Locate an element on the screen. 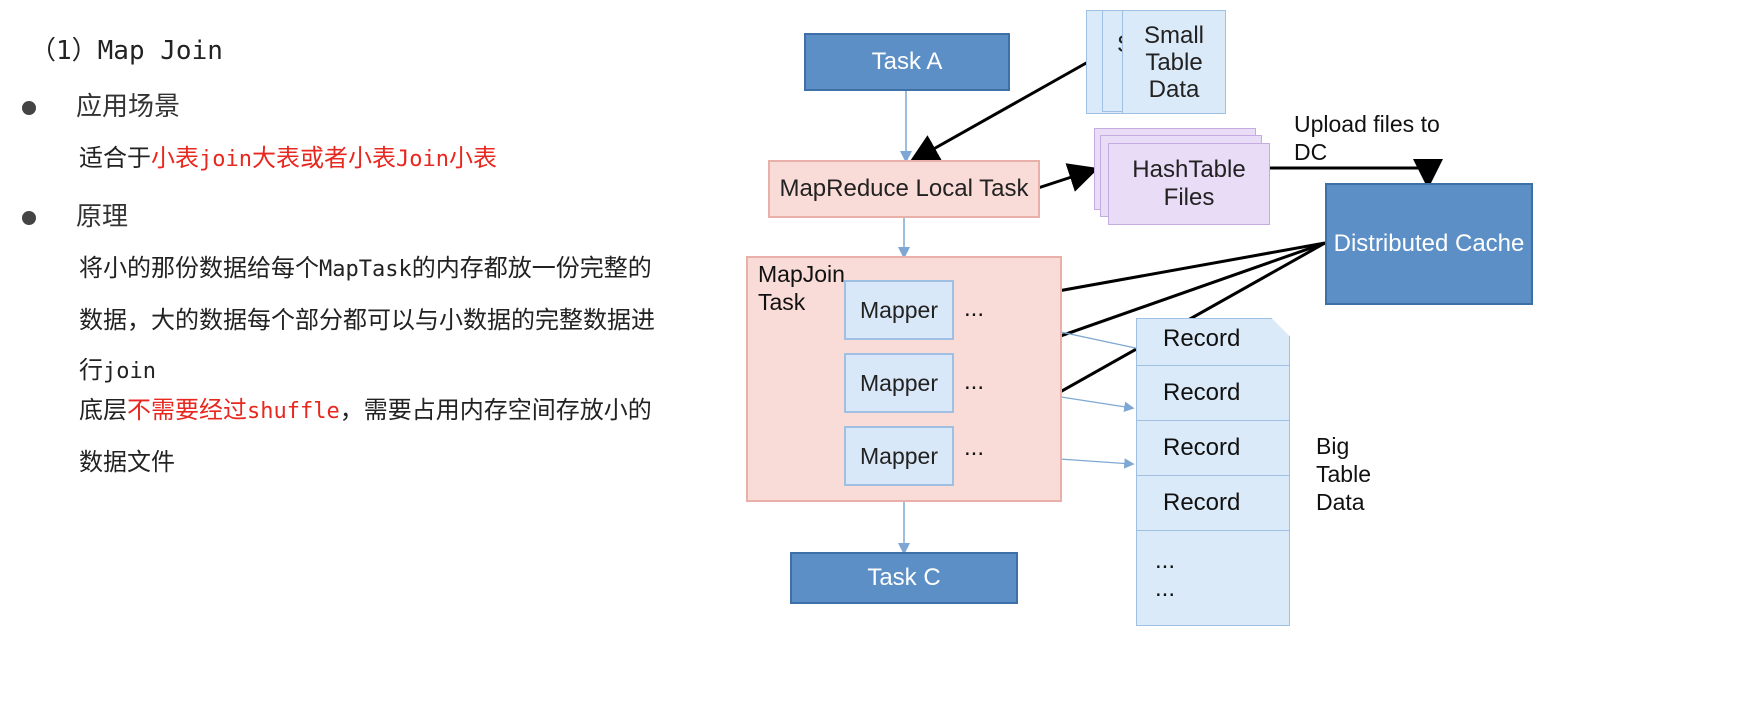 The width and height of the screenshot is (1756, 714). mapper-3: Mapper is located at coordinates (899, 456).